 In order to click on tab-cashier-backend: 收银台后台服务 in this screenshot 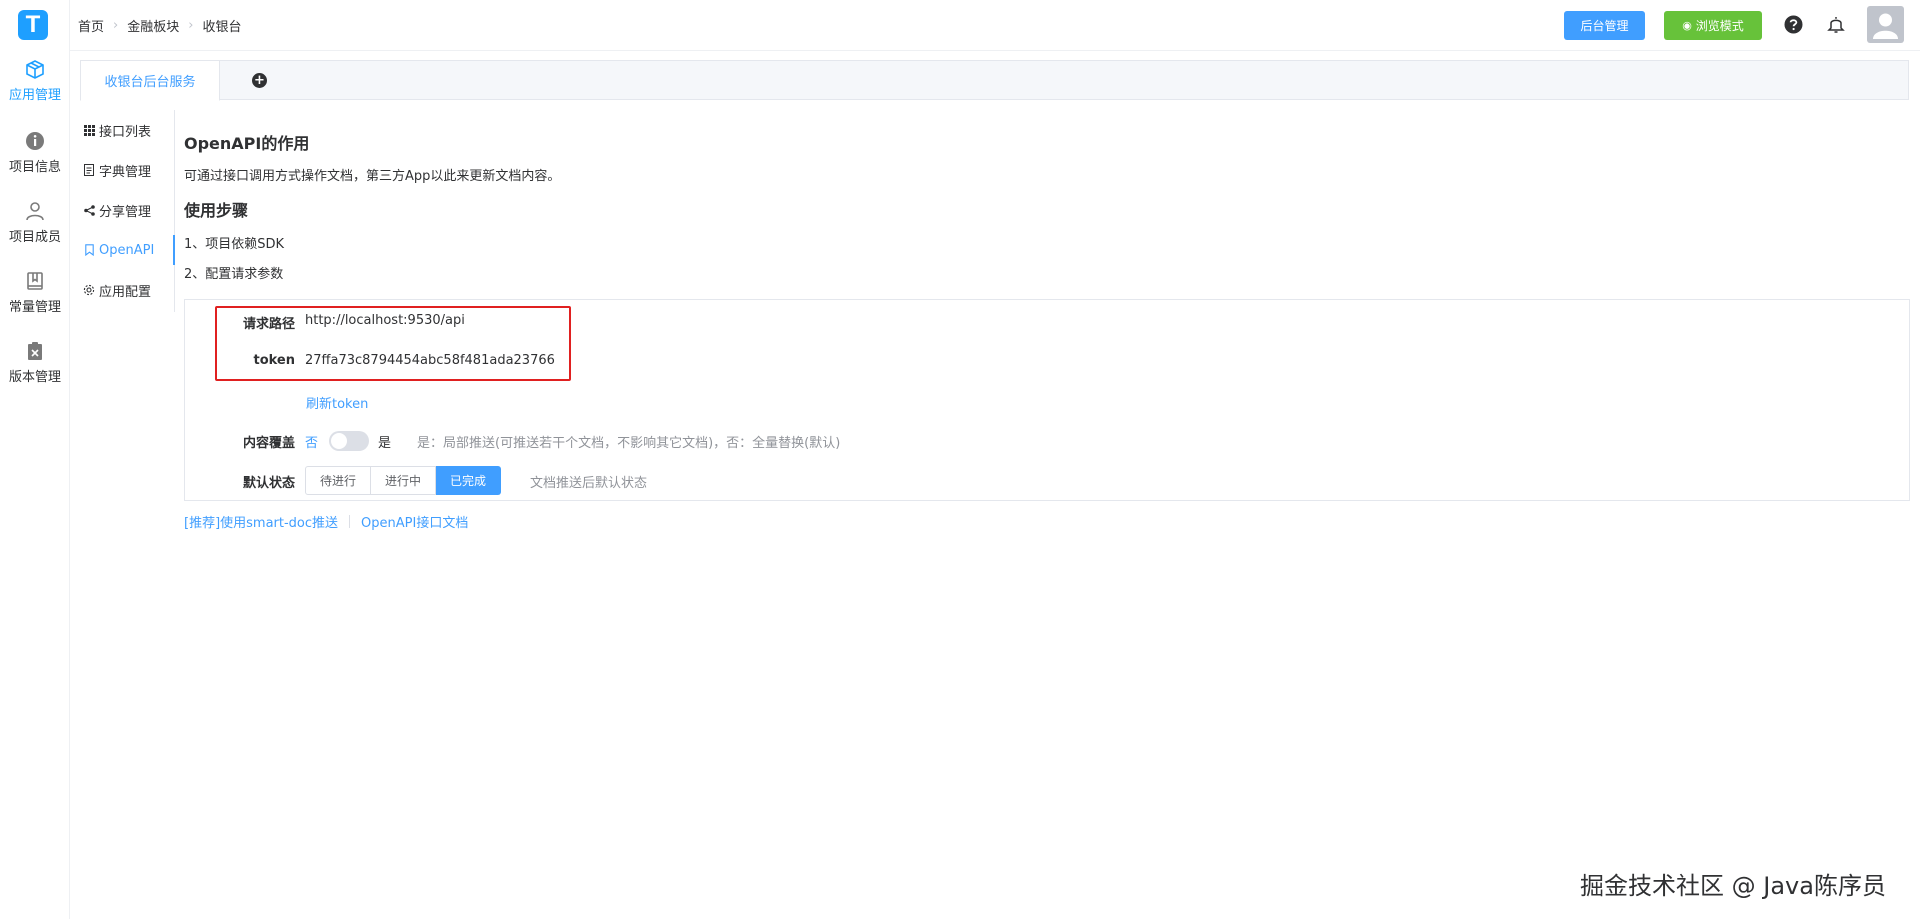, I will do `click(150, 80)`.